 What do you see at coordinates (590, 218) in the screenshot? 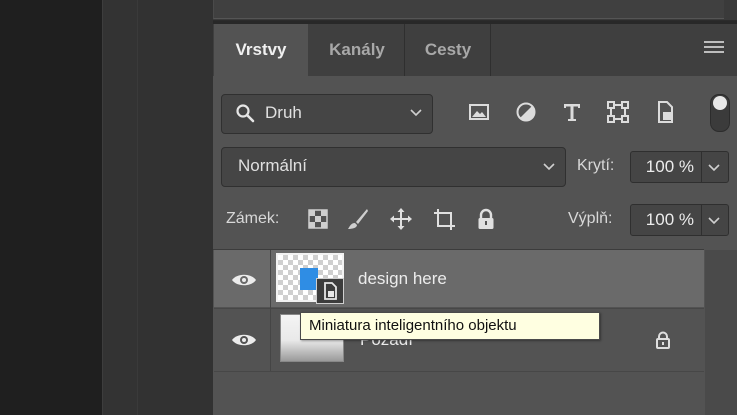
I see `fill-label: Výplň:` at bounding box center [590, 218].